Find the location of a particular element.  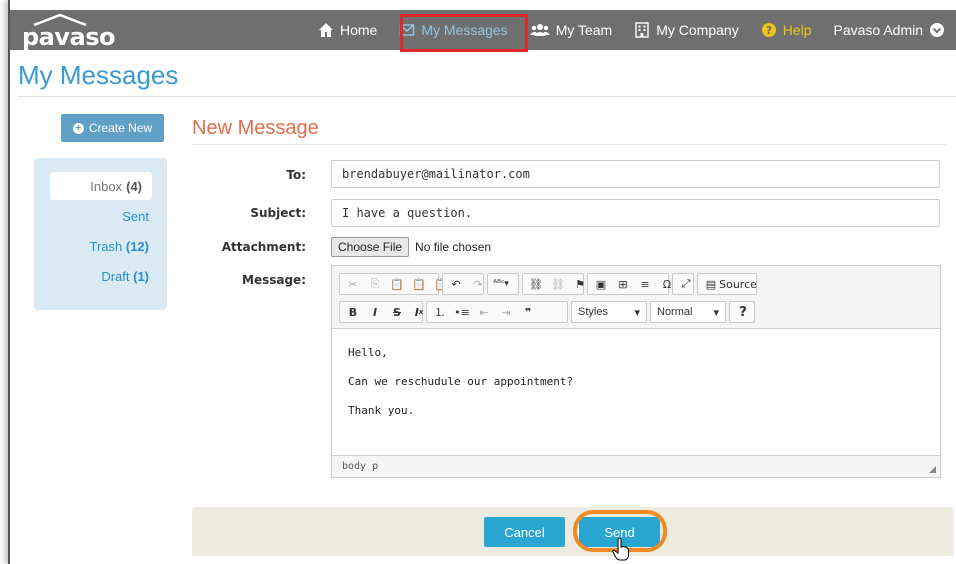

sidebar-item-trash: Trash (12) is located at coordinates (120, 246).